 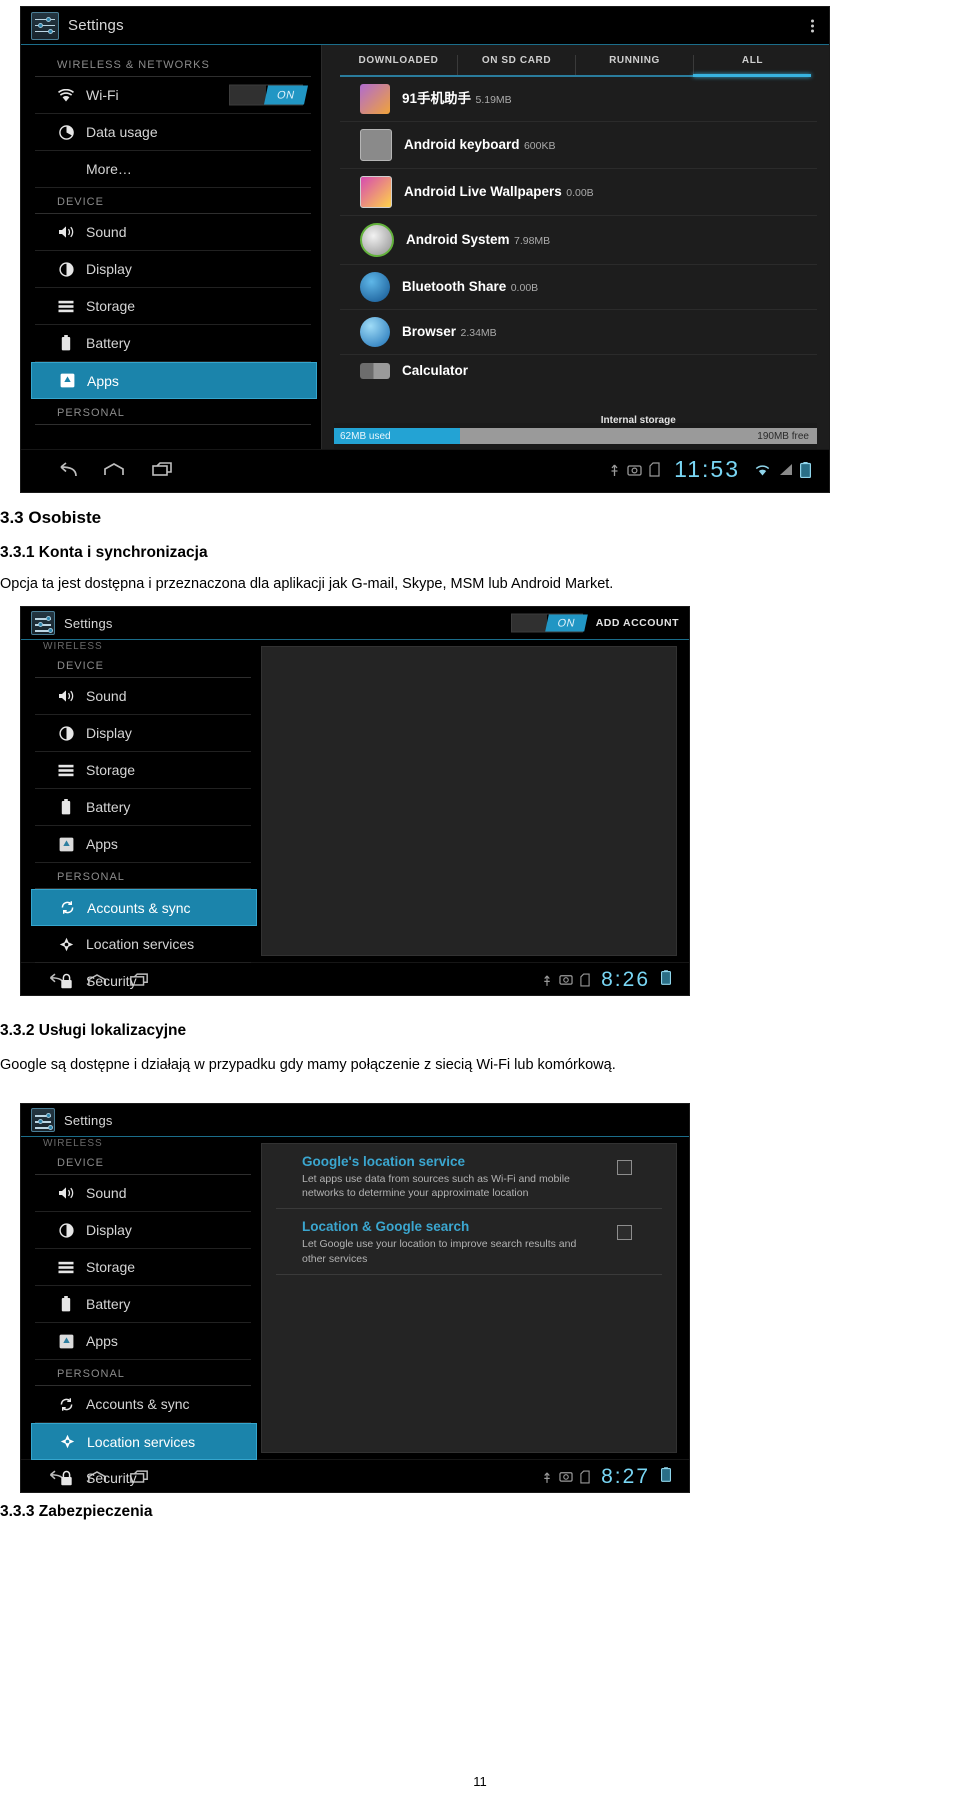 What do you see at coordinates (813, 25) in the screenshot?
I see `overflow-menu-icon` at bounding box center [813, 25].